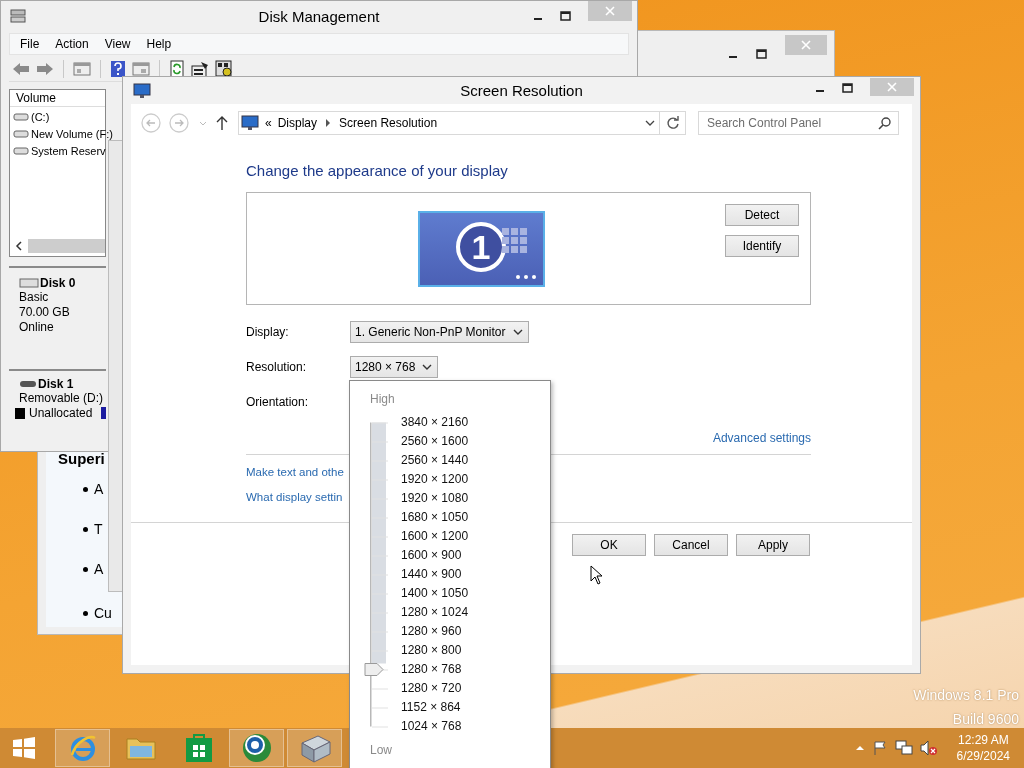 This screenshot has width=1024, height=768. What do you see at coordinates (394, 367) in the screenshot?
I see `dropdown: 1280 × 768` at bounding box center [394, 367].